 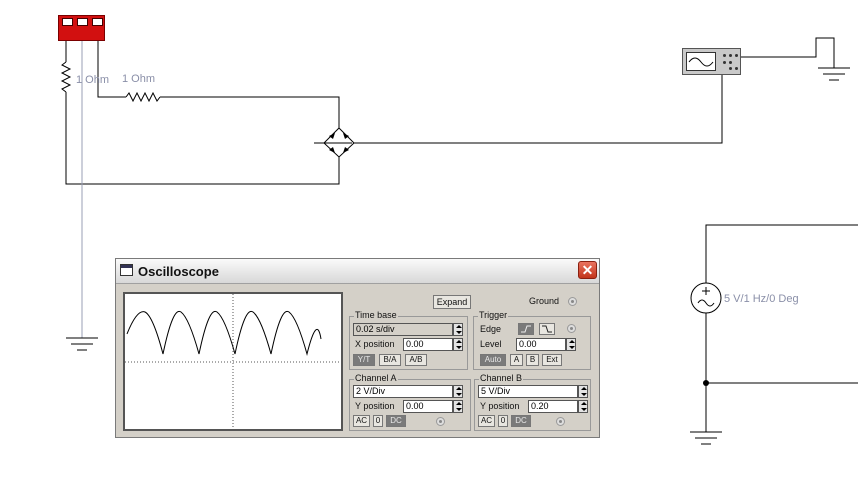 I want to click on channel-b-terminal, so click(x=560, y=421).